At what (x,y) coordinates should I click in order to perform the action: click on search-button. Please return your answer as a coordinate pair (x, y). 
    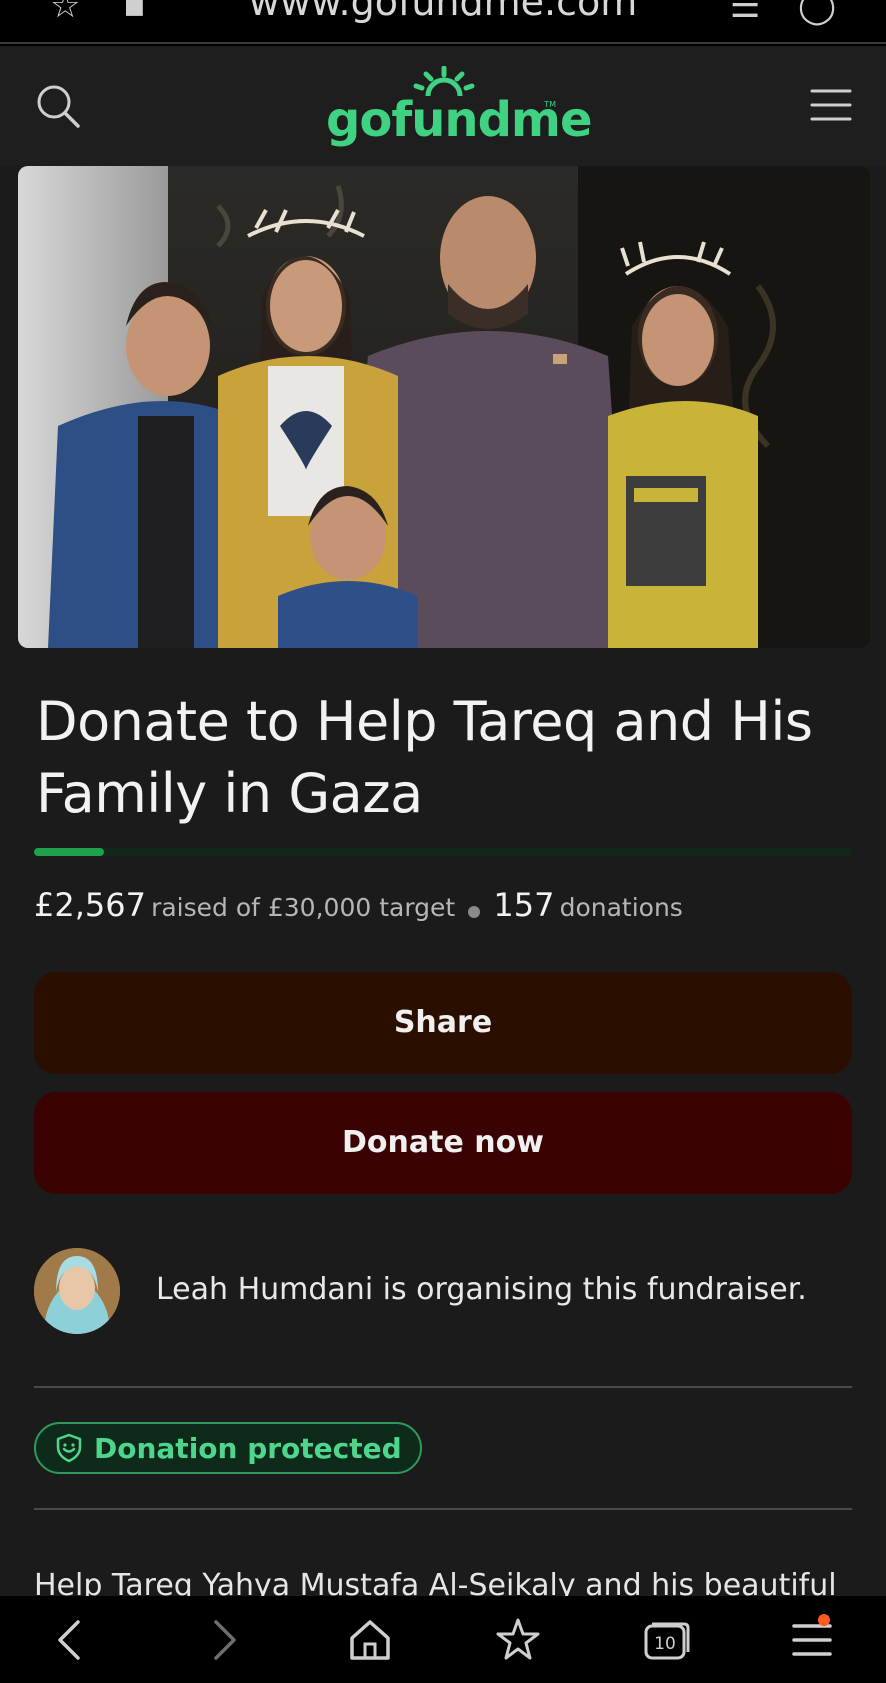
    Looking at the image, I should click on (58, 106).